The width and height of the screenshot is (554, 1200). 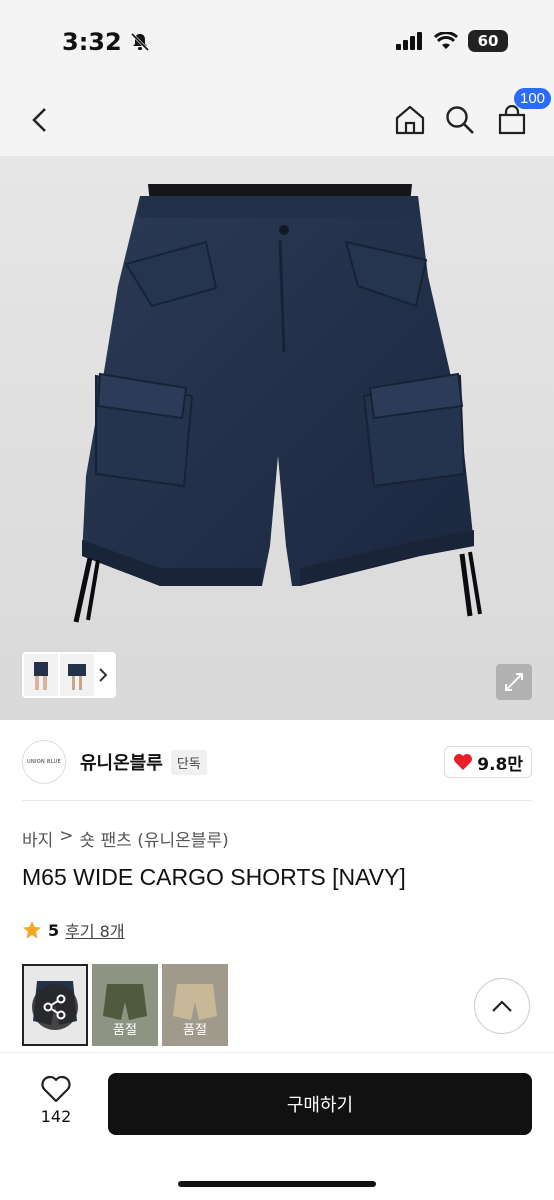 I want to click on shop-name: 유니온블루, so click(x=121, y=762).